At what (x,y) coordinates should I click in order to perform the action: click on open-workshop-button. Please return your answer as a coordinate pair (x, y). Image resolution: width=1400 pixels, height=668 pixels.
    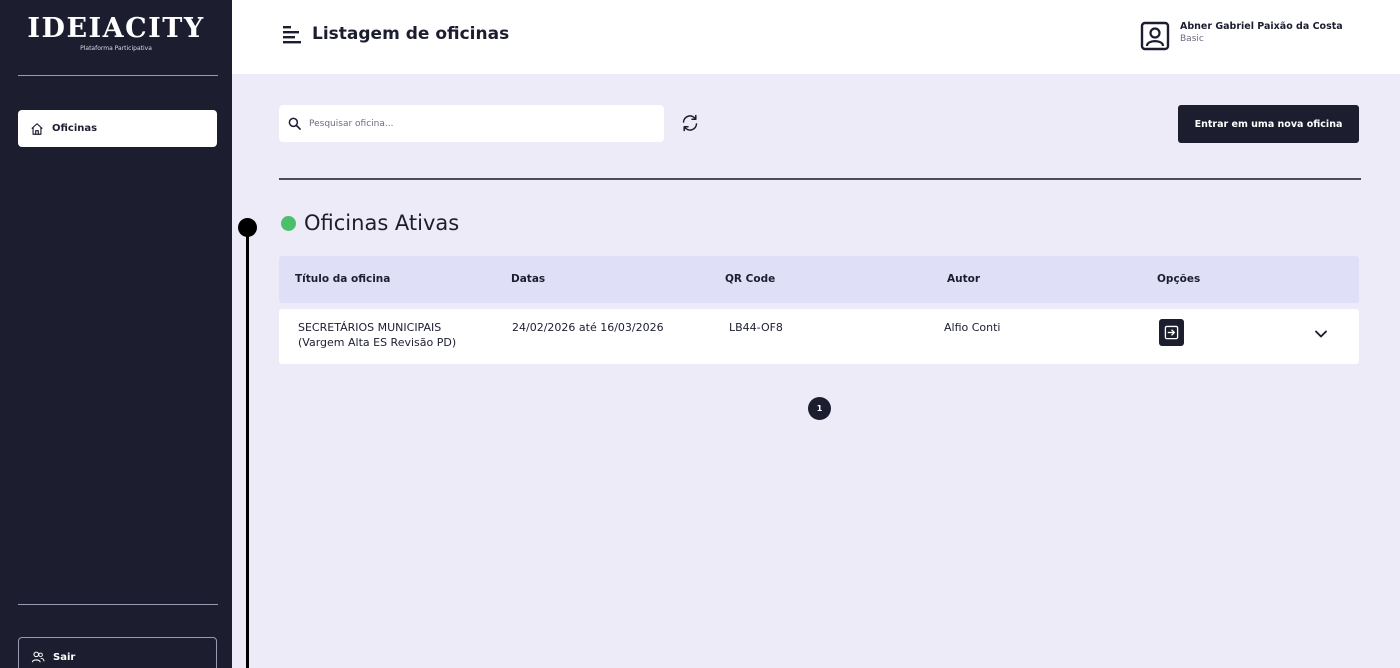
    Looking at the image, I should click on (1171, 332).